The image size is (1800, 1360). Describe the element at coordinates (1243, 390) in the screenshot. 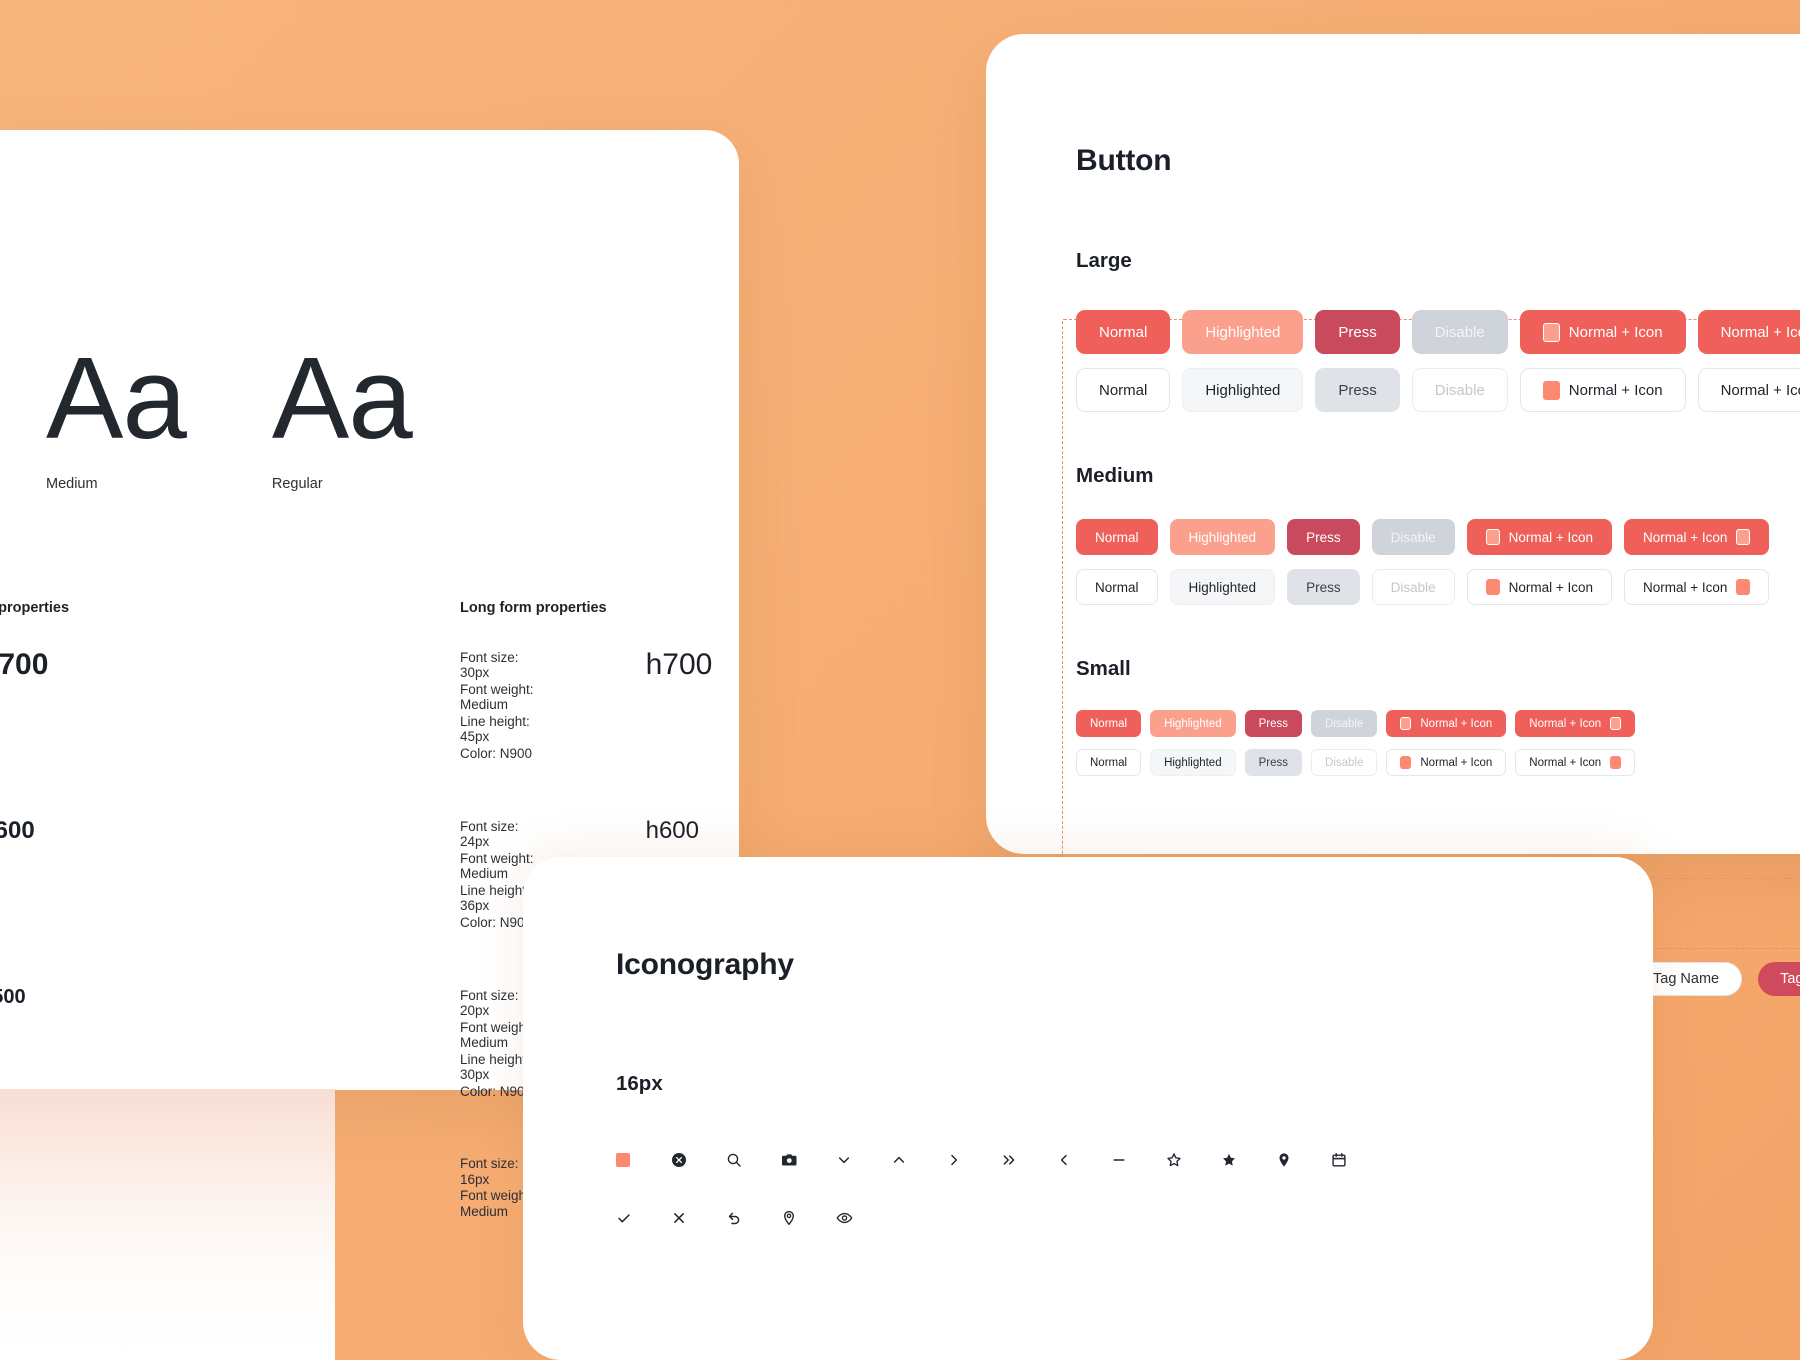

I see `button-large-ghost-highlighted: Highlighted` at that location.